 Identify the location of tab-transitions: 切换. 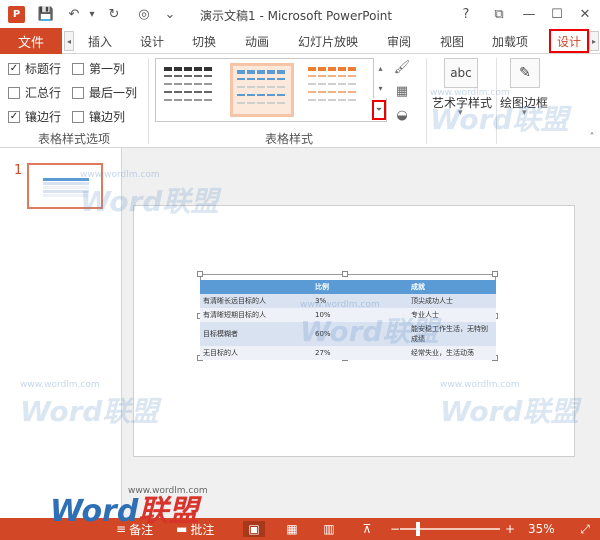
(204, 41).